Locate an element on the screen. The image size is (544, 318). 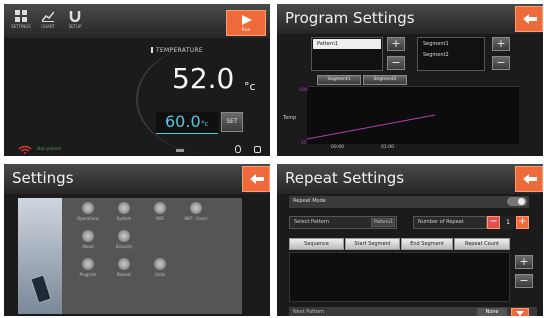
repeat-mode-label: Repeat Mode is located at coordinates (309, 201).